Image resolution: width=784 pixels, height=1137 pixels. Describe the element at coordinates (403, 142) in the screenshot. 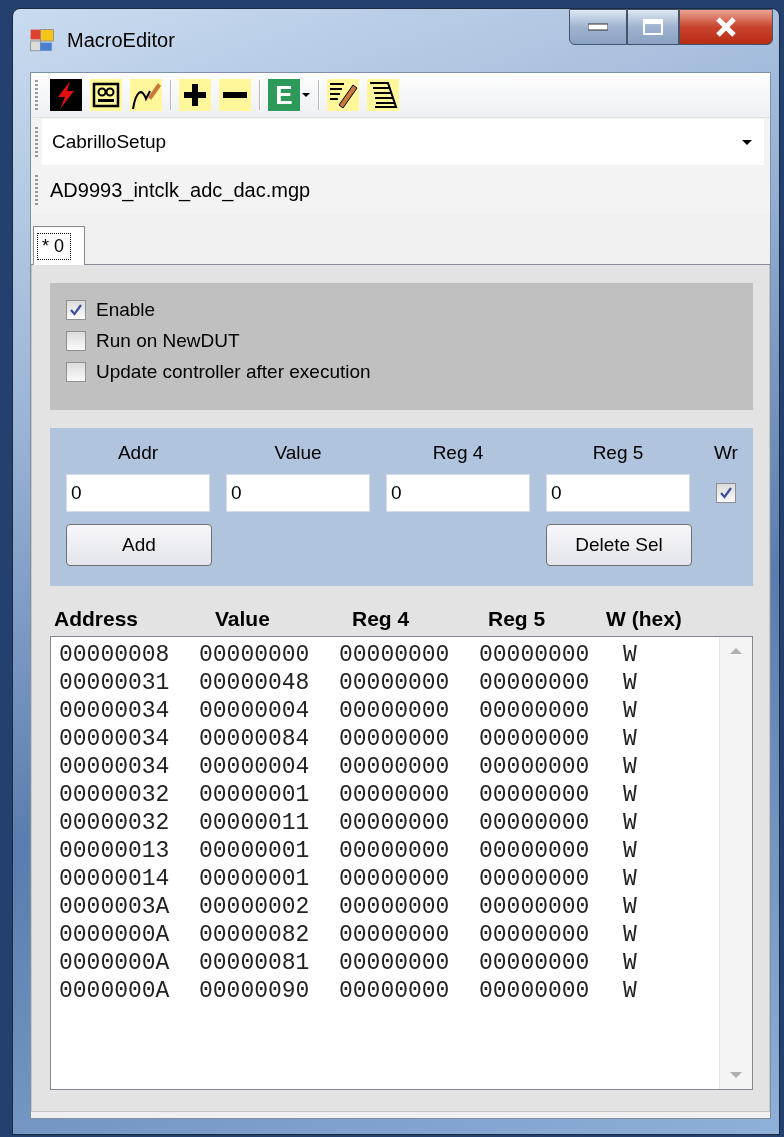

I see `setup-dropdown: CabrilloSetup` at that location.